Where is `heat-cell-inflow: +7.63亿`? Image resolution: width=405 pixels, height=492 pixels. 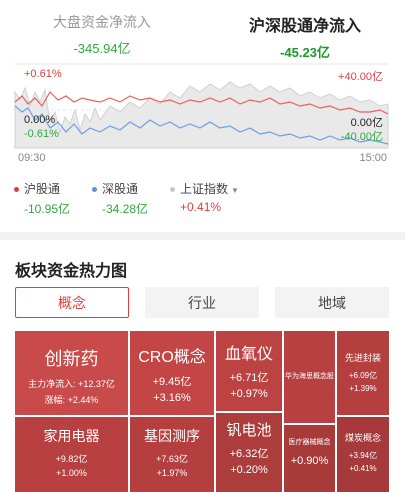 heat-cell-inflow: +7.63亿 is located at coordinates (172, 459).